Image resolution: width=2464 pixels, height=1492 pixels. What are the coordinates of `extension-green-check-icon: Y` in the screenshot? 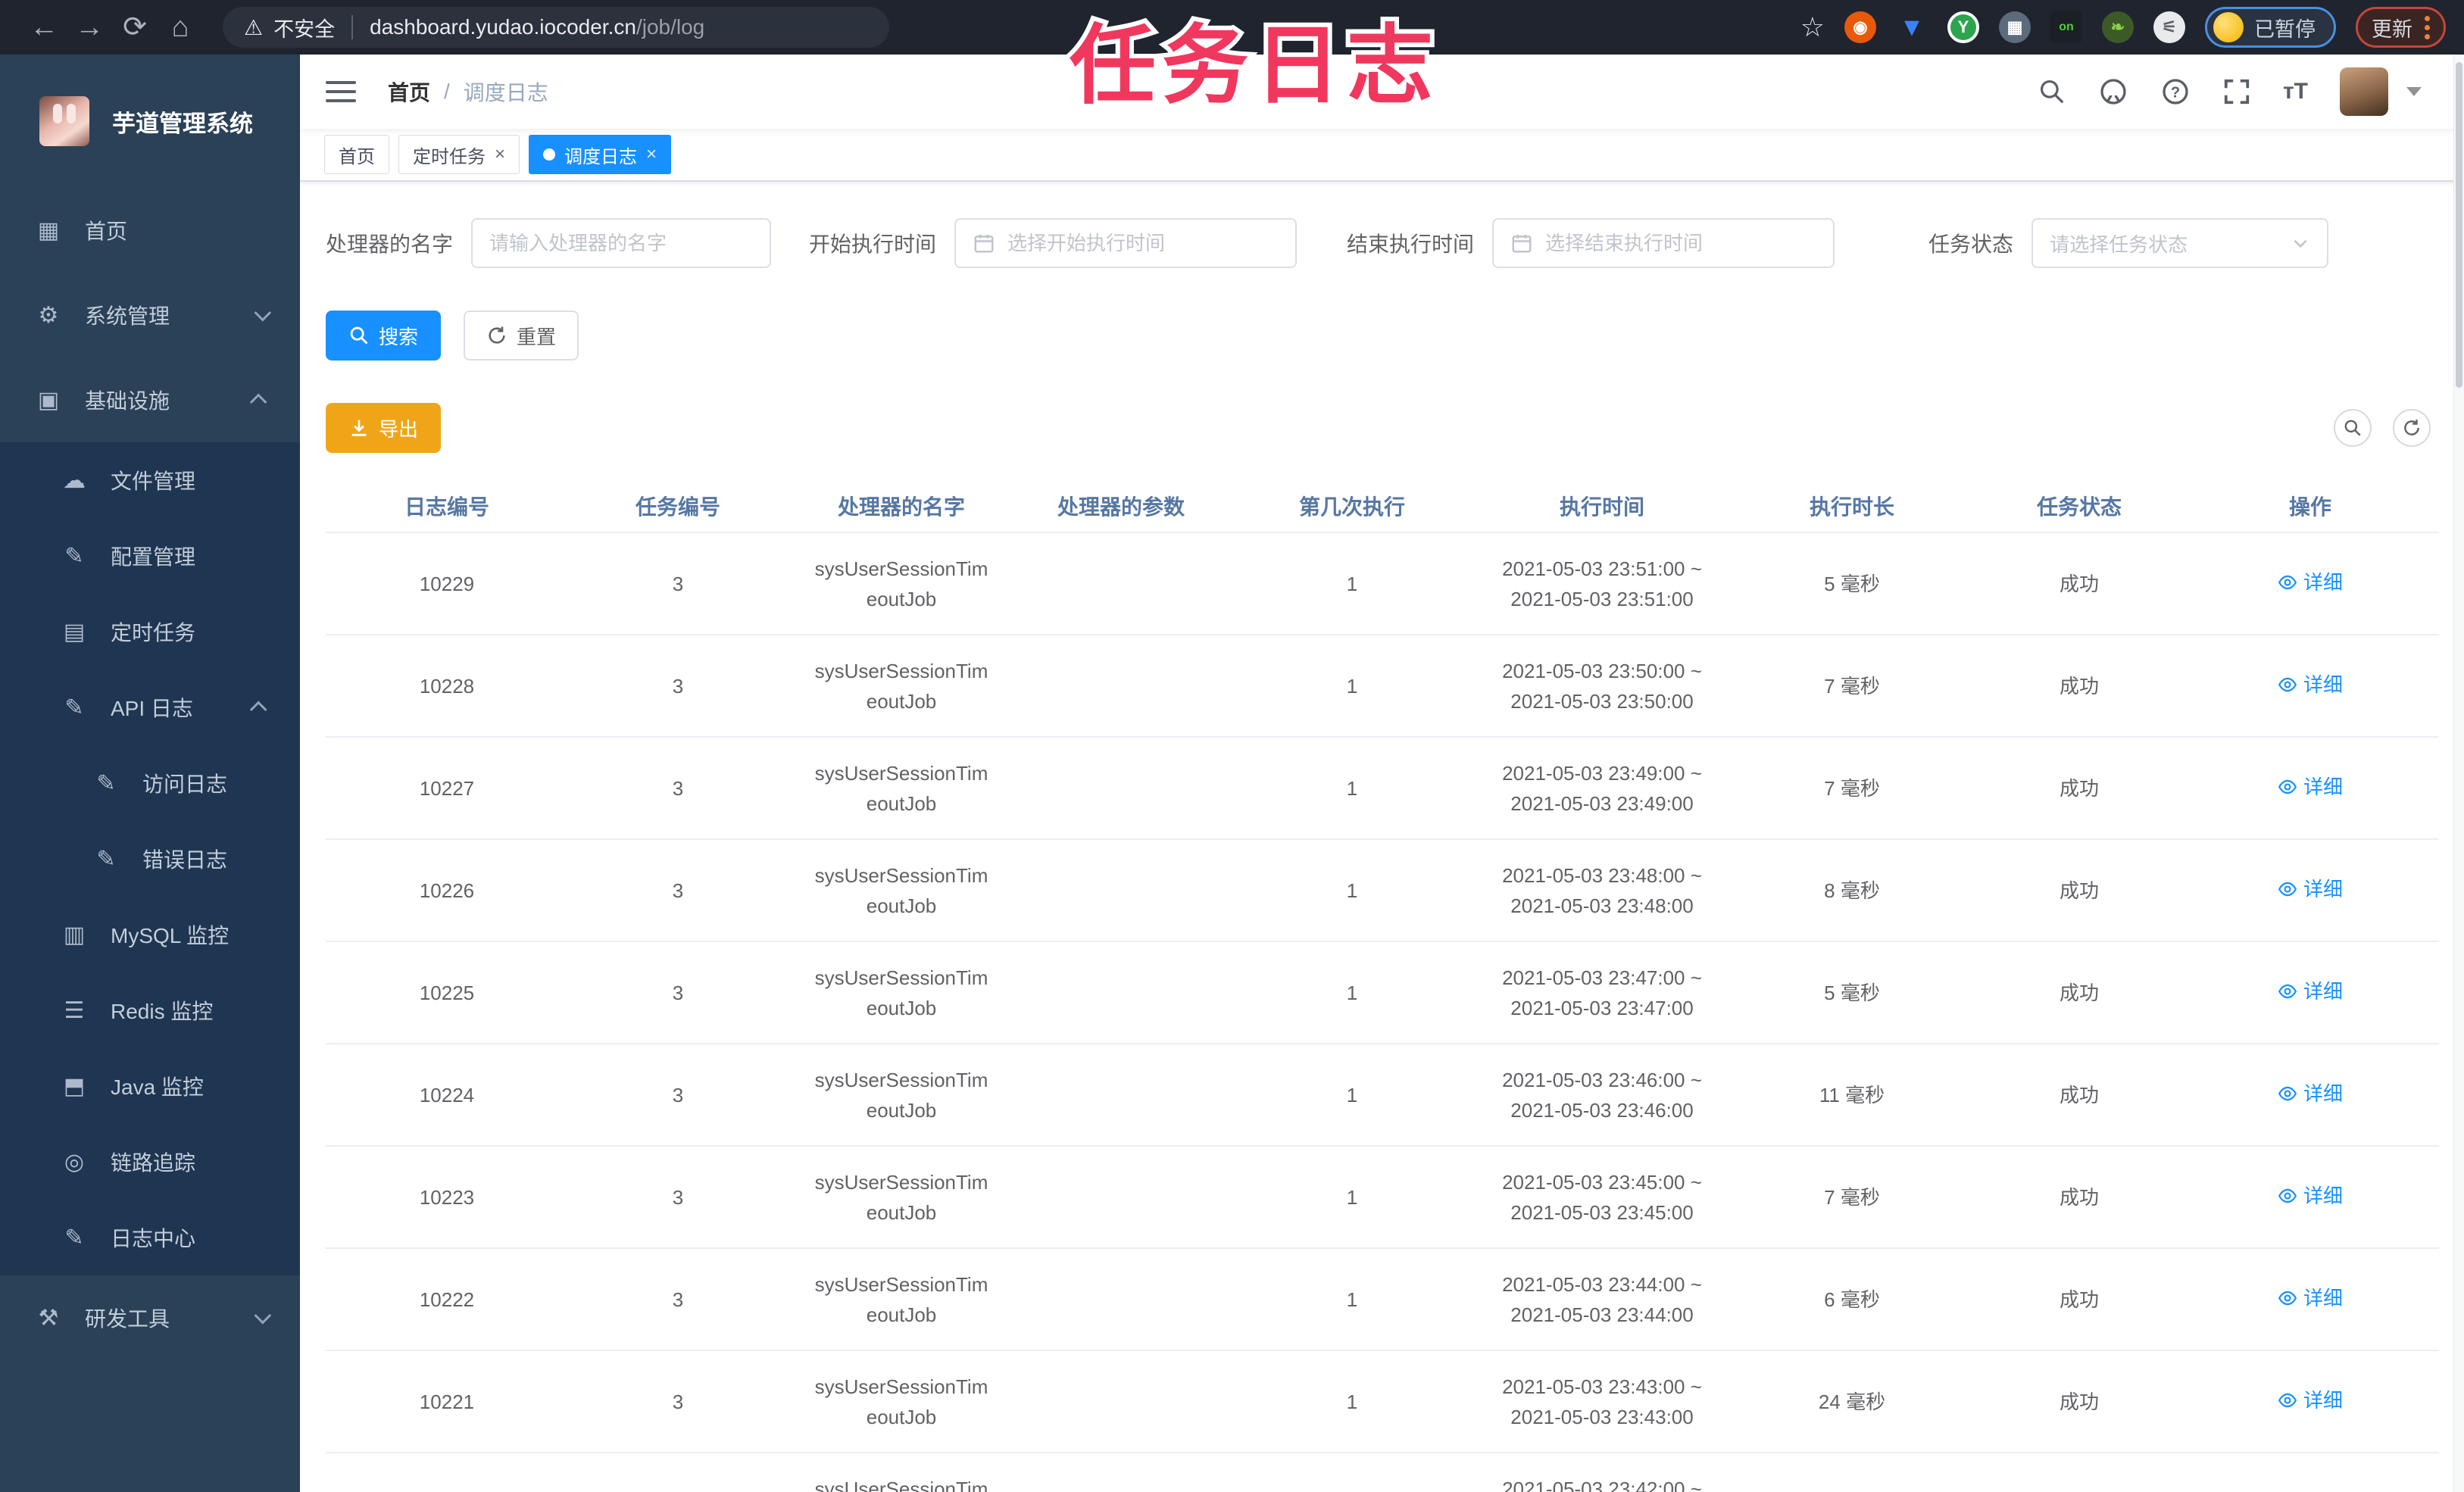 It's located at (1963, 27).